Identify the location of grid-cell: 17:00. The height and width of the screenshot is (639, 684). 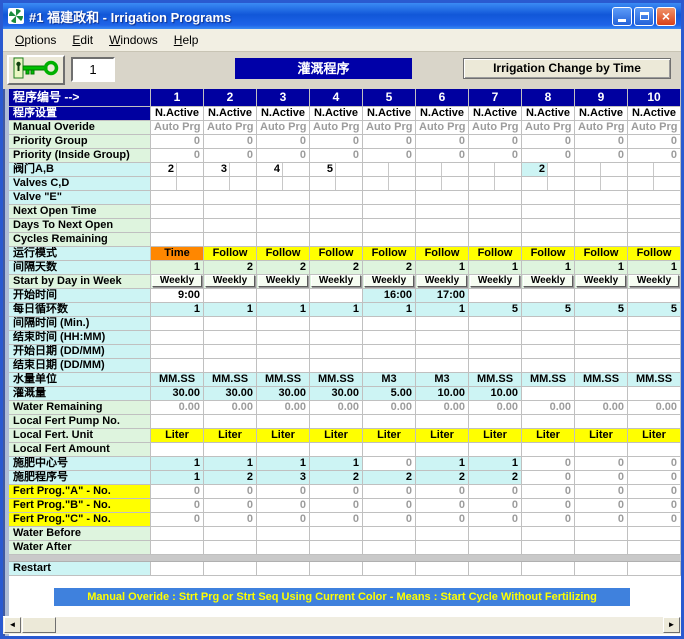
(442, 296).